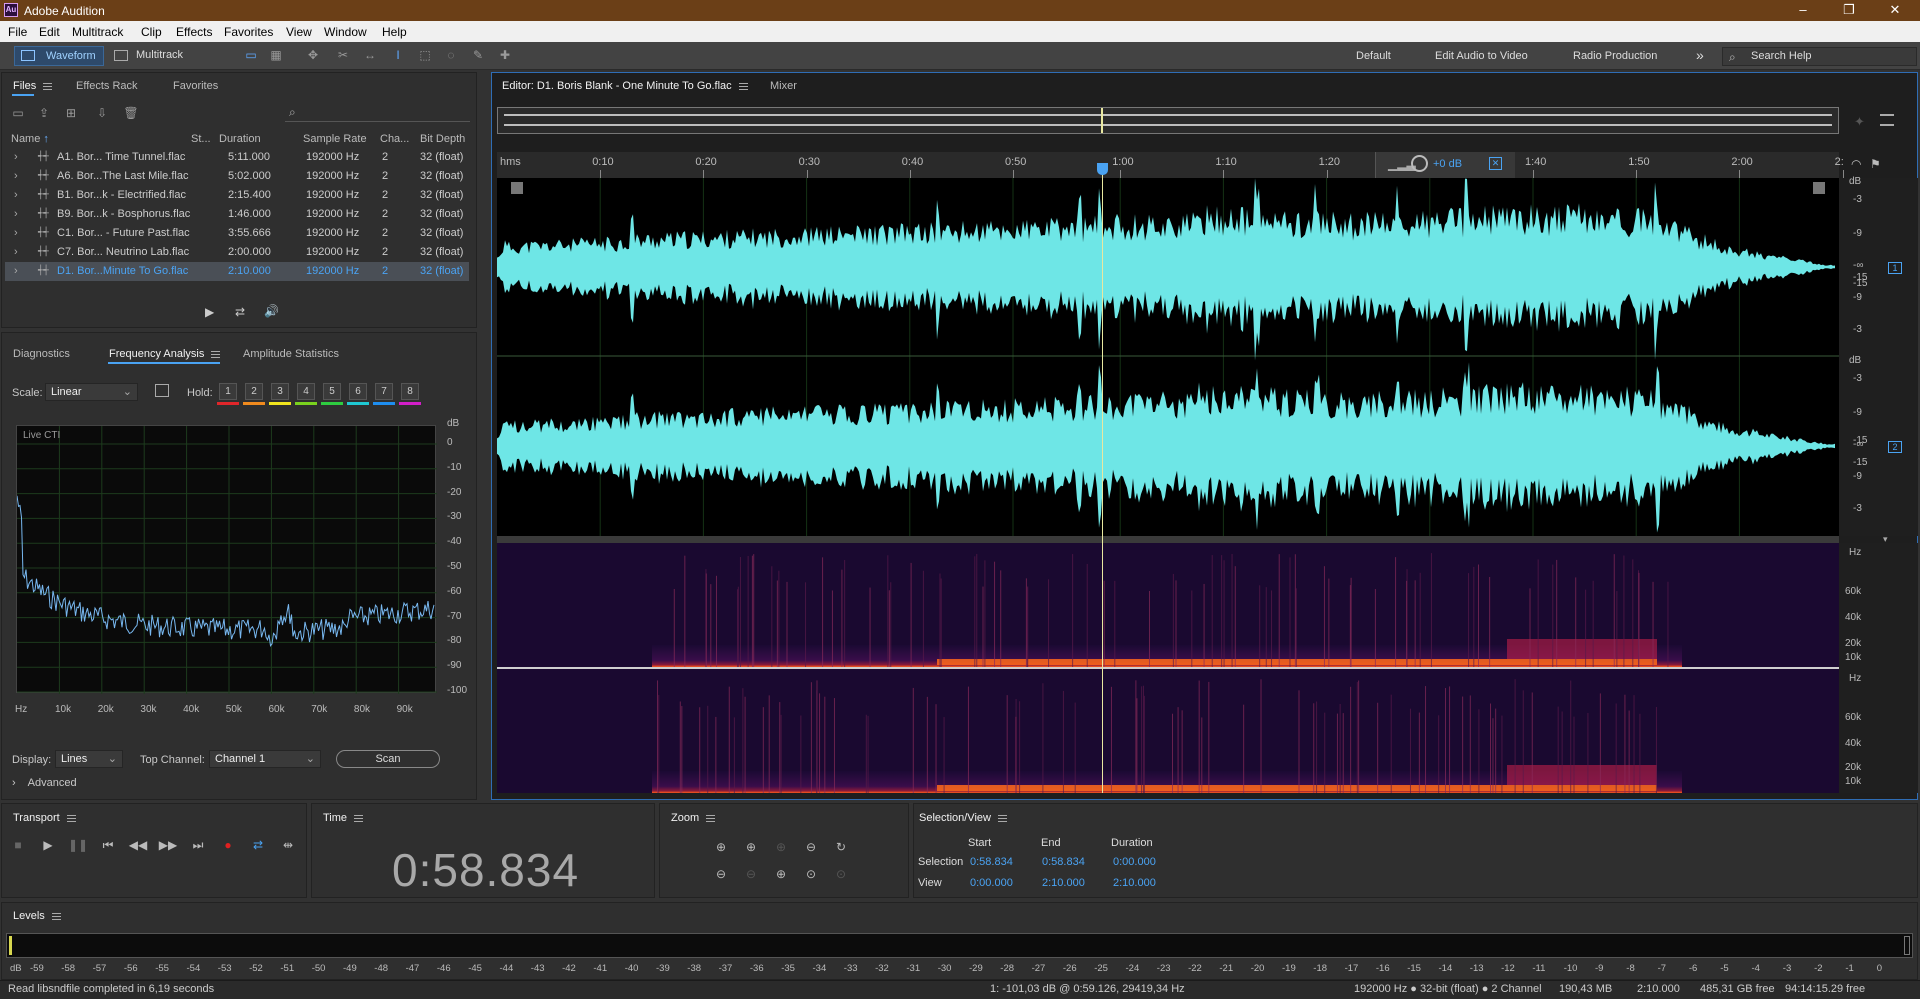 Image resolution: width=1920 pixels, height=999 pixels. What do you see at coordinates (138, 845) in the screenshot?
I see `rewind-icon: ◀◀` at bounding box center [138, 845].